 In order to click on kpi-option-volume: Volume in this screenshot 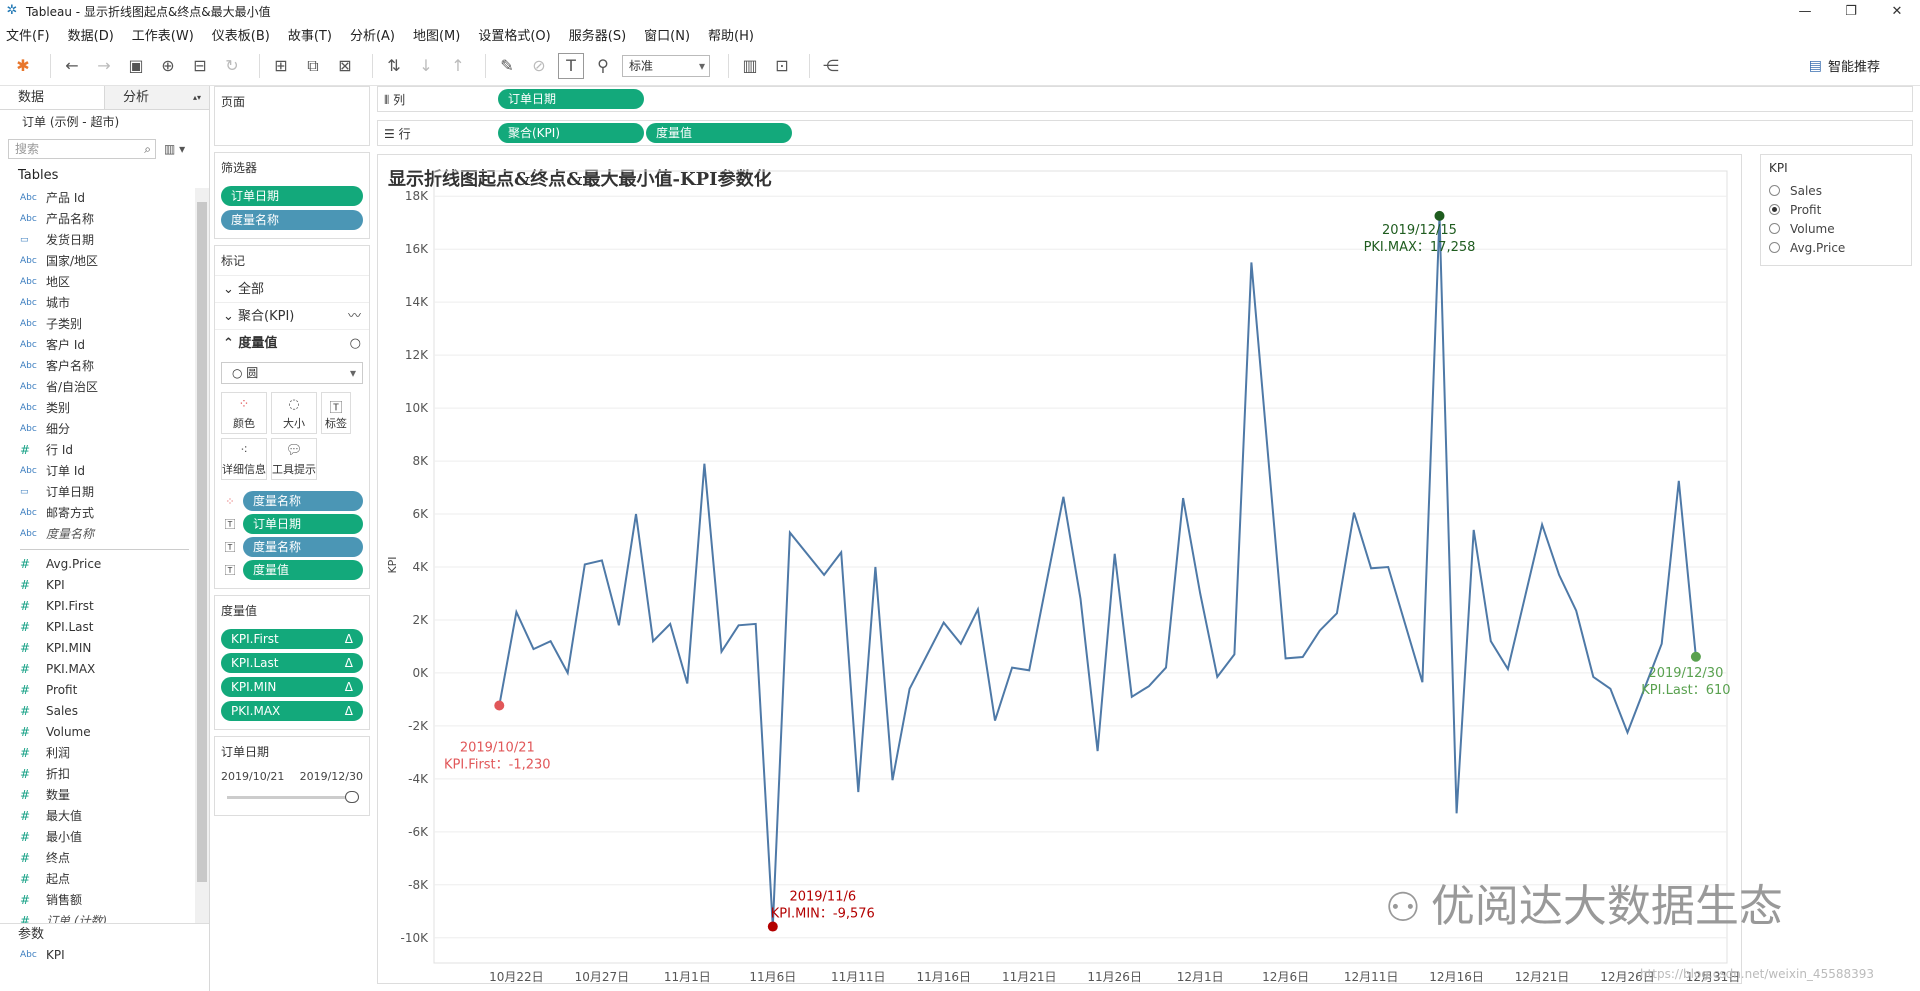, I will do `click(1836, 228)`.